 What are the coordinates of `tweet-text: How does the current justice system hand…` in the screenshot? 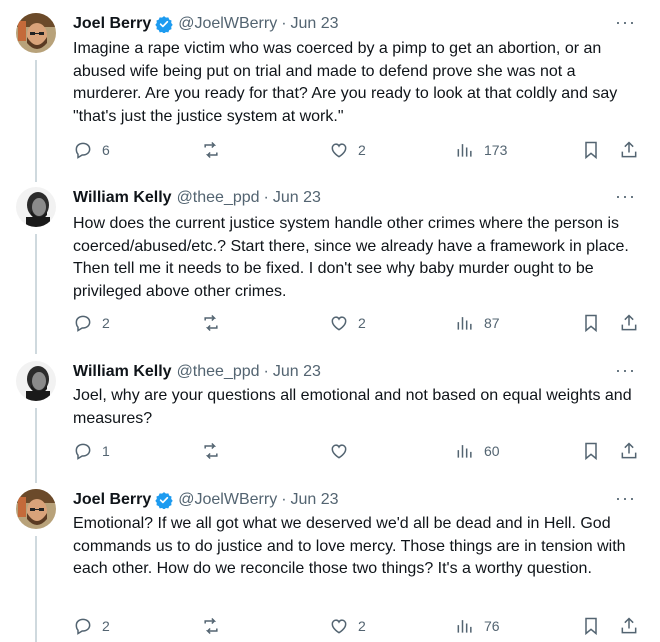 It's located at (351, 257).